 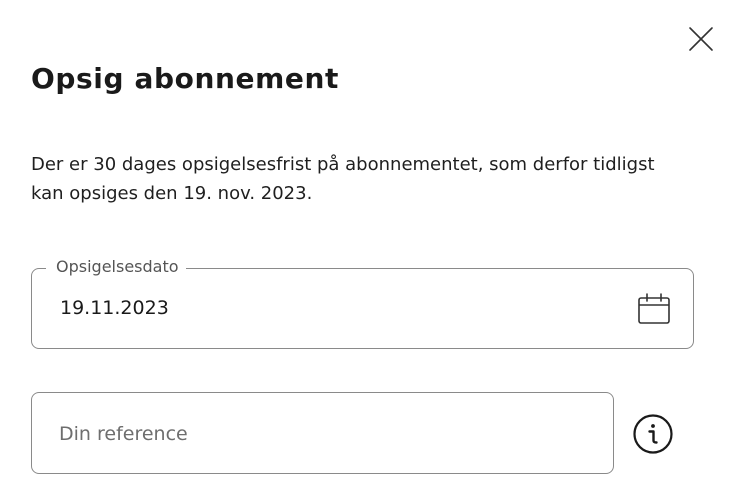 I want to click on calendar-button, so click(x=654, y=309).